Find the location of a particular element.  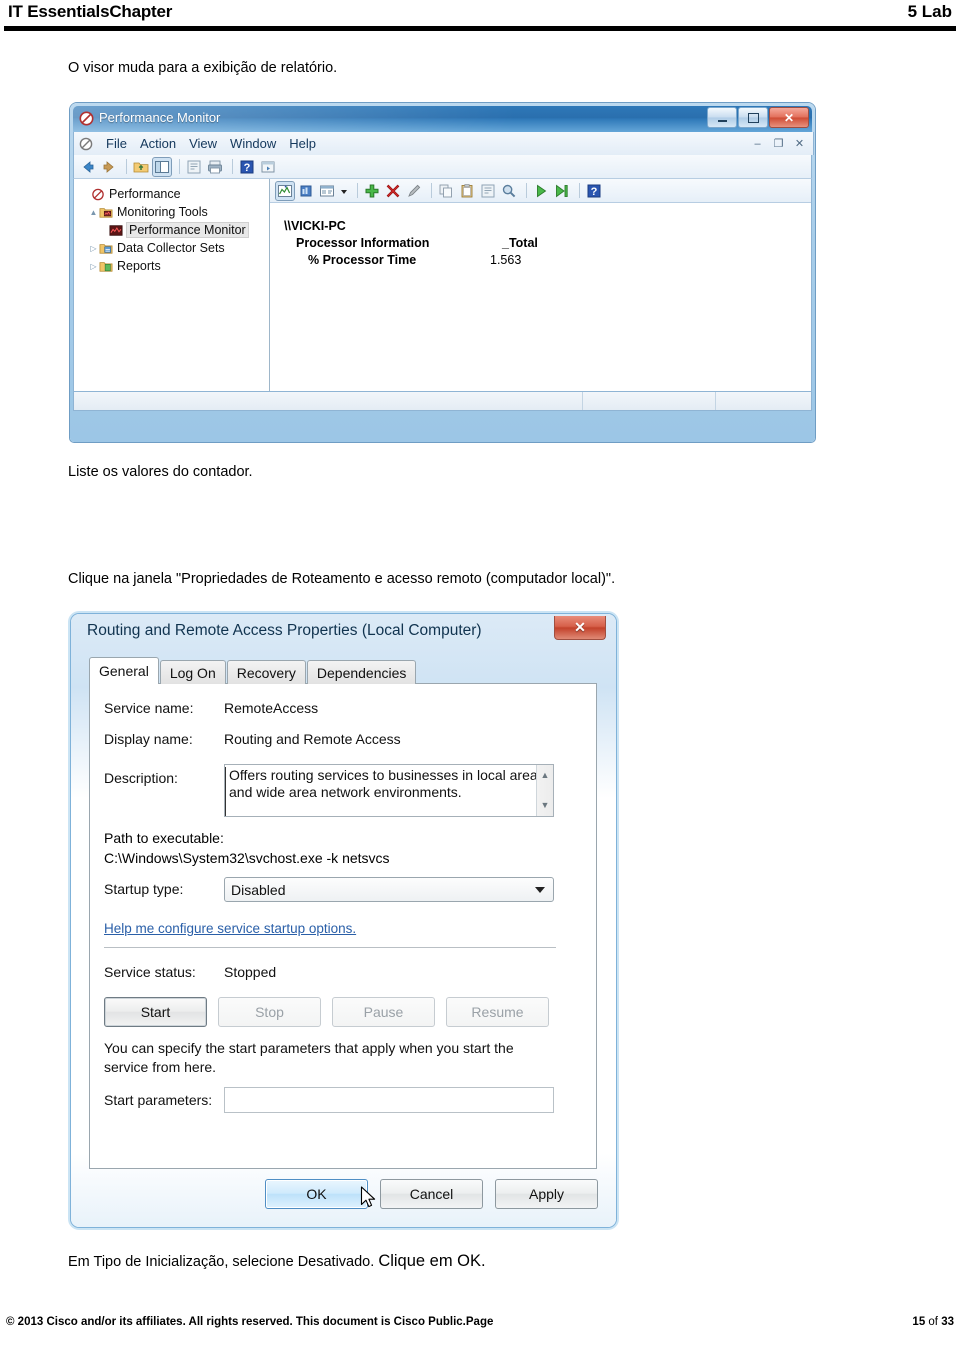

performance-monitor-statusbar is located at coordinates (442, 401).